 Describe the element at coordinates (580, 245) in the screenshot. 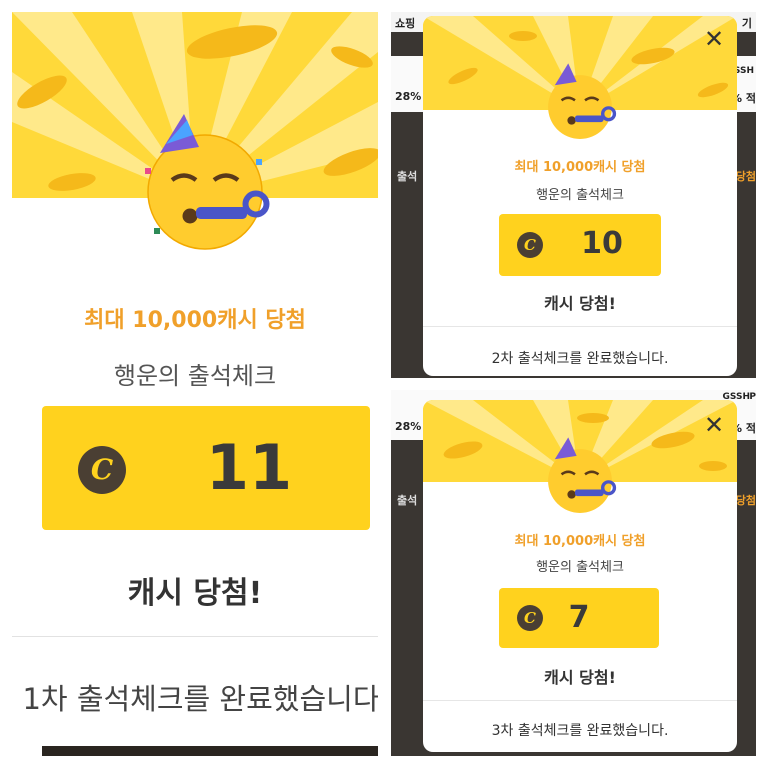

I see `cash-amount-box: C 10` at that location.